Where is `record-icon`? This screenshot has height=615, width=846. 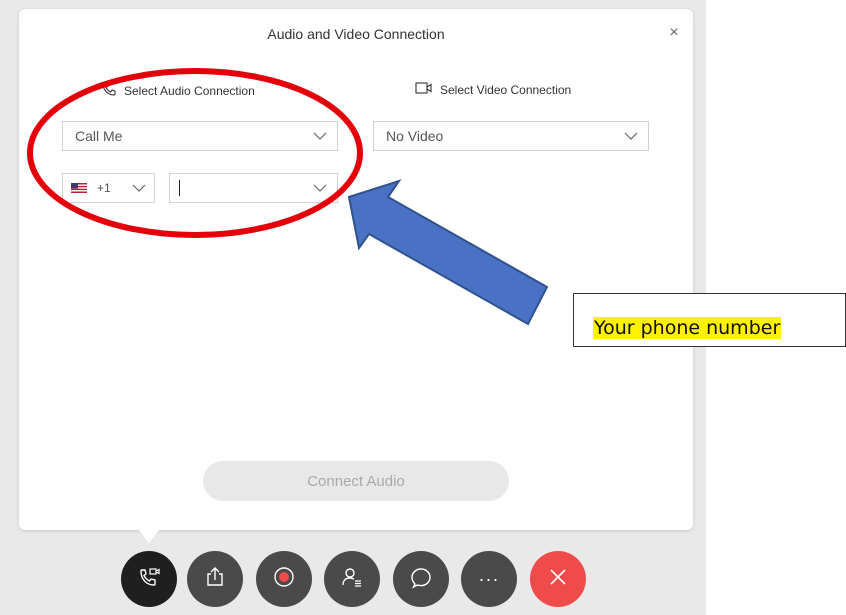
record-icon is located at coordinates (284, 579).